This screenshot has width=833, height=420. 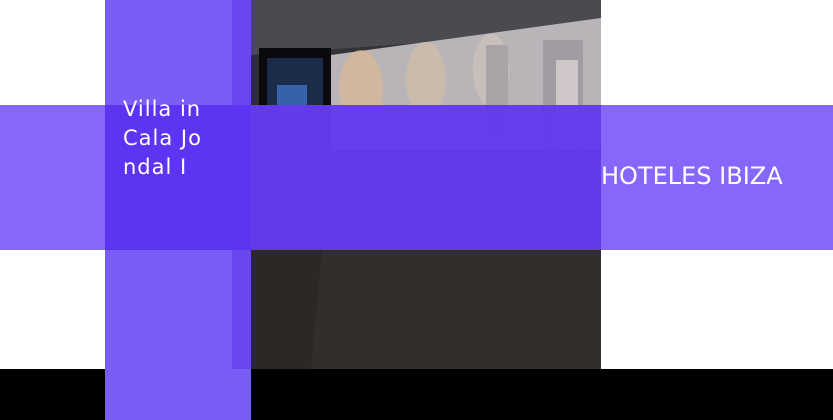 What do you see at coordinates (692, 176) in the screenshot?
I see `brand-label: HOTELES IBIZA` at bounding box center [692, 176].